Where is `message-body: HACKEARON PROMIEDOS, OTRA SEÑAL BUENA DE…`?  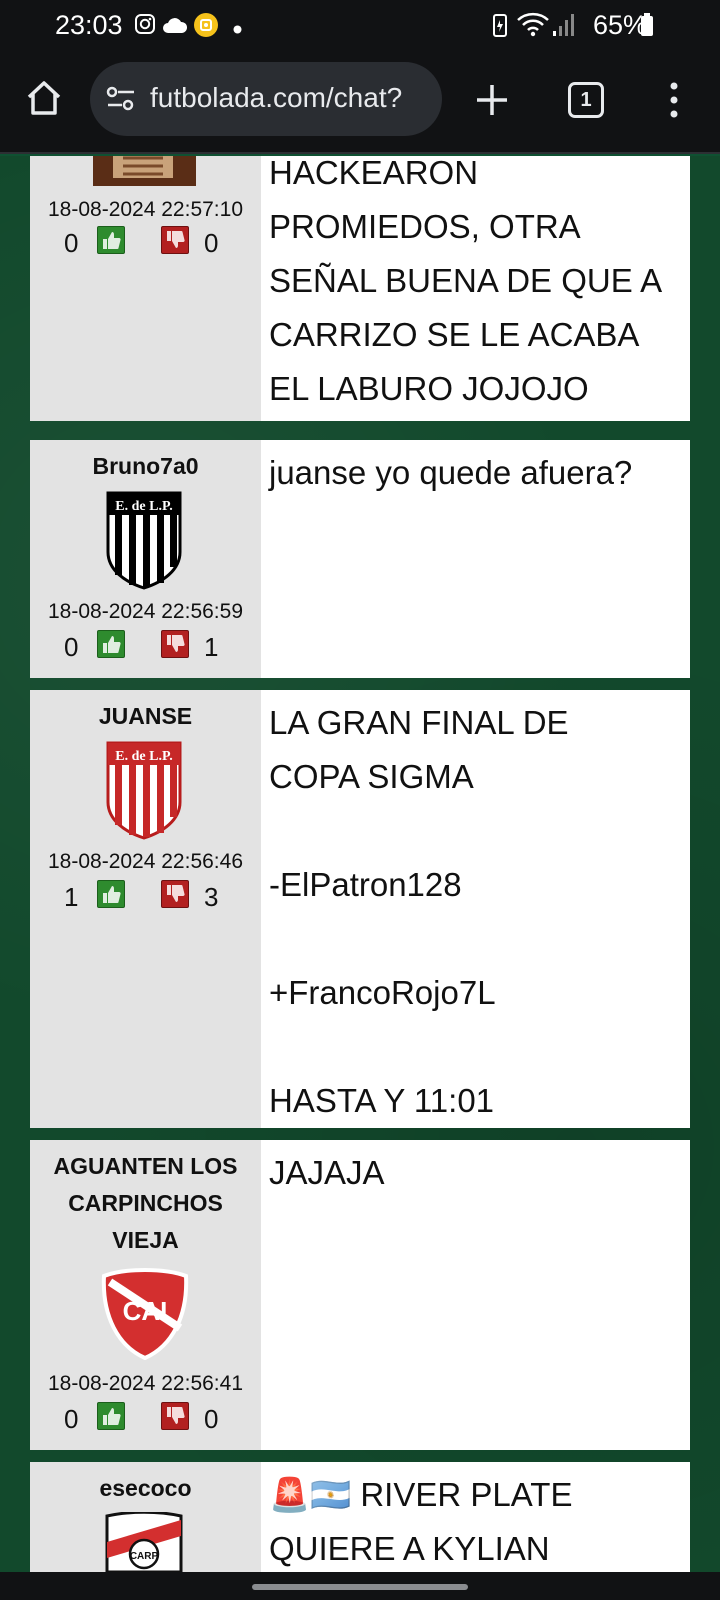
message-body: HACKEARON PROMIEDOS, OTRA SEÑAL BUENA DE… is located at coordinates (475, 288).